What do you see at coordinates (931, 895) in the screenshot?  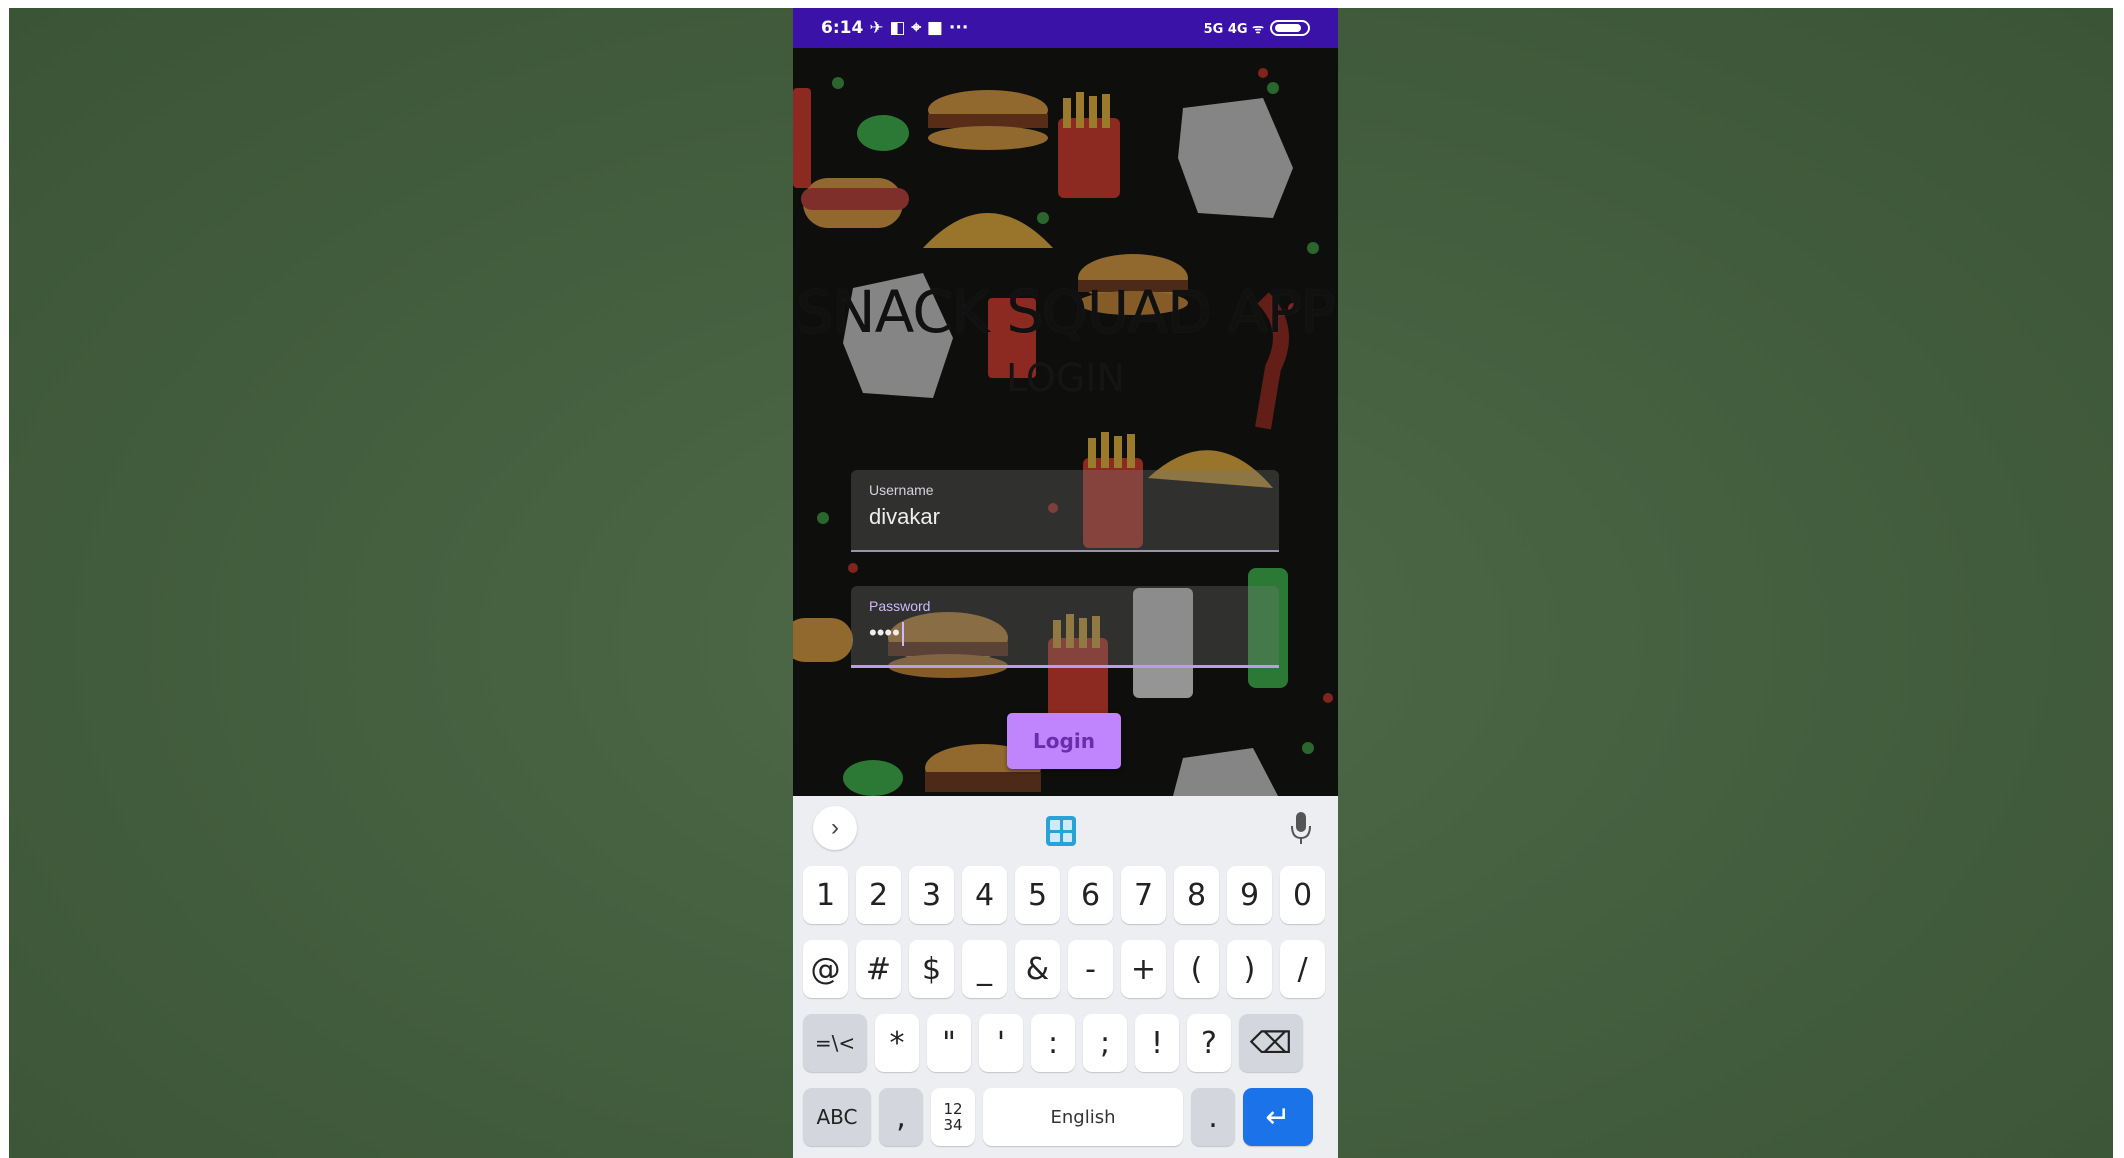 I see `key-3: 3` at bounding box center [931, 895].